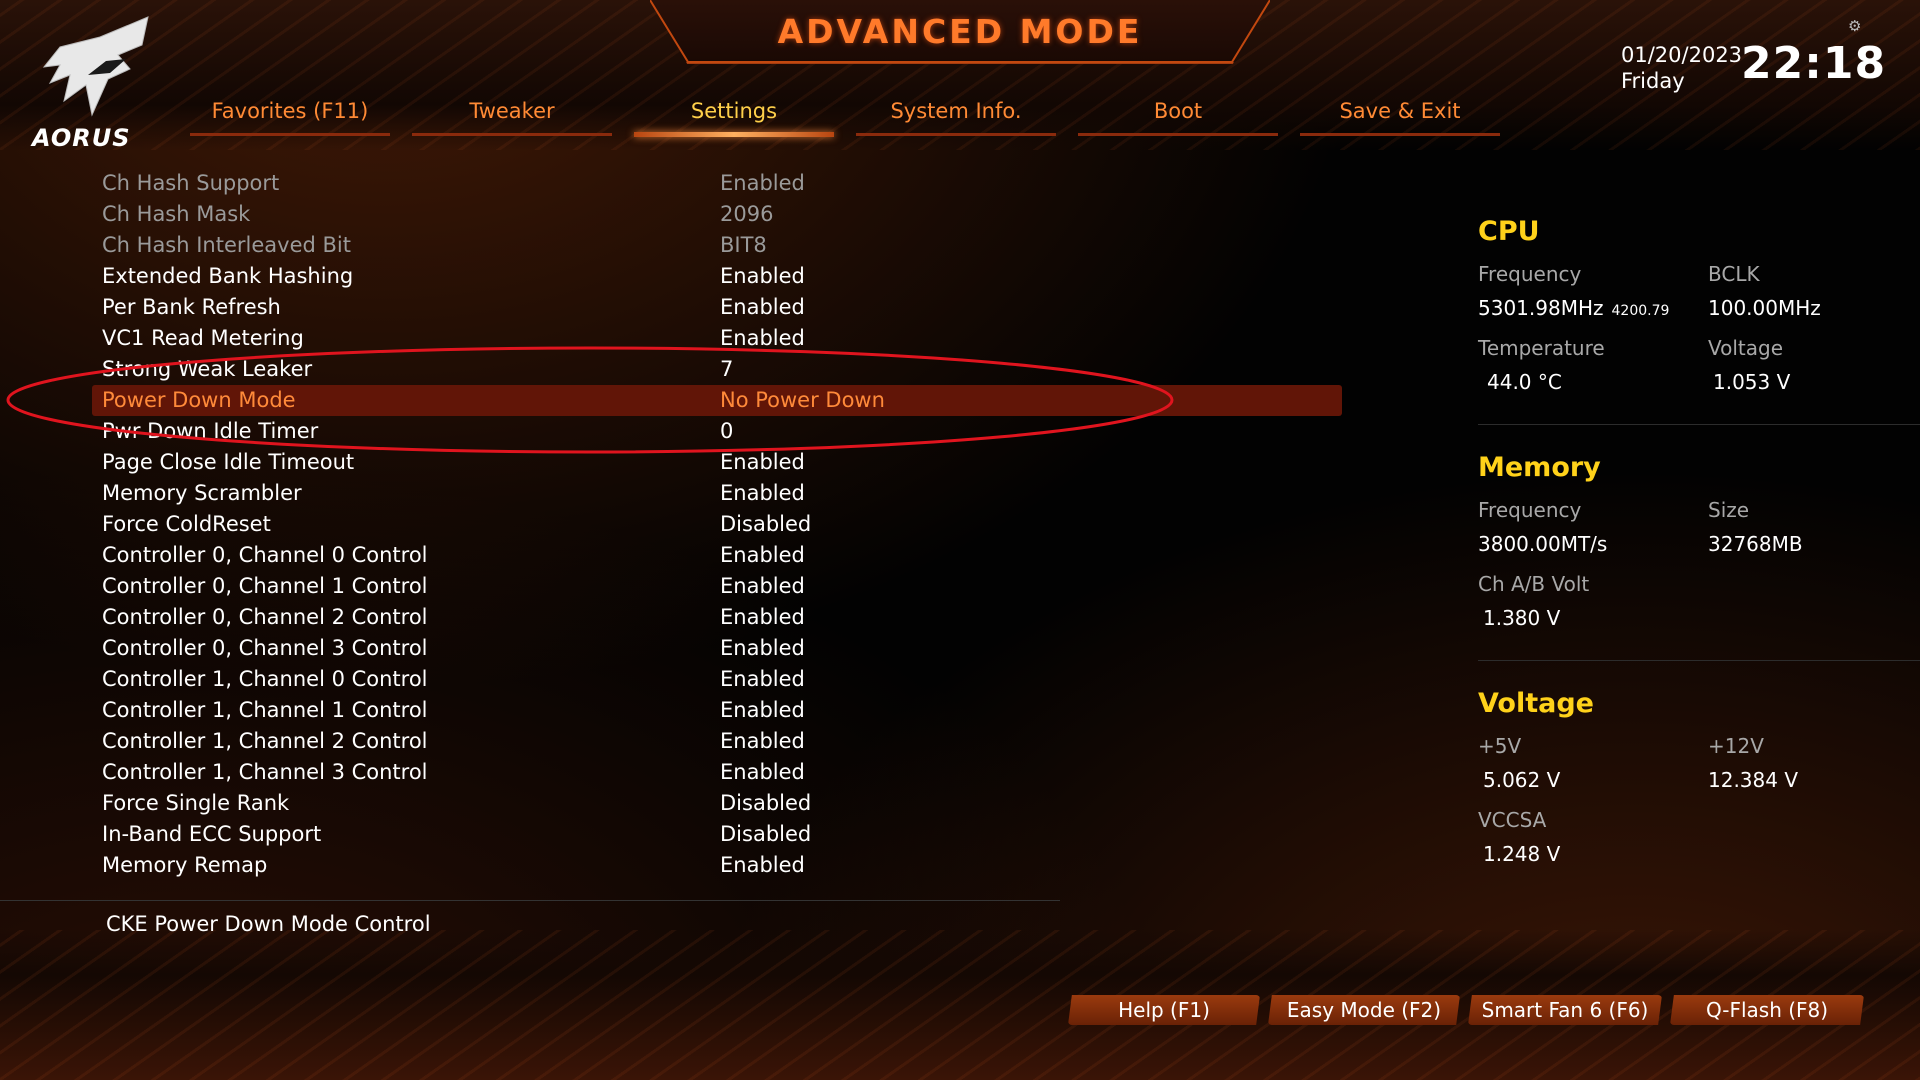 The width and height of the screenshot is (1920, 1080). I want to click on voltage-5v-value: 5.062 V, so click(1522, 780).